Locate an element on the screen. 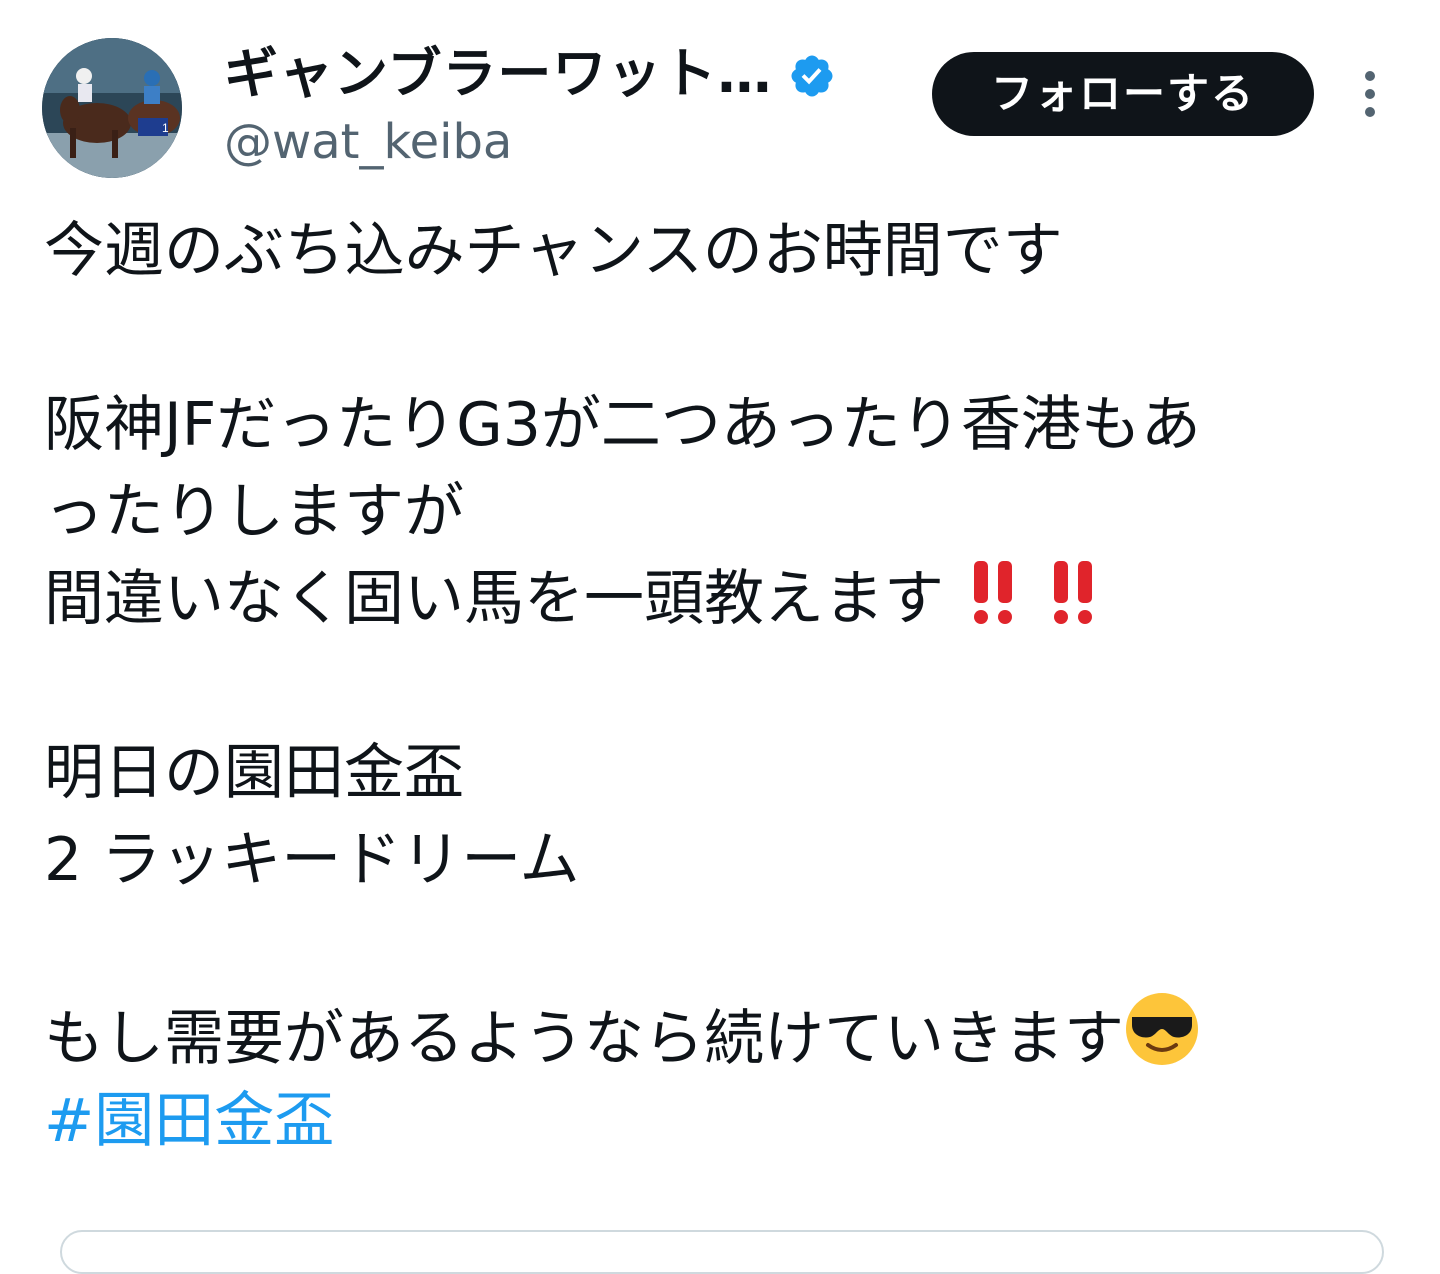  tweet-line-text: 間違いなく固い馬を一頭教えます is located at coordinates (494, 599).